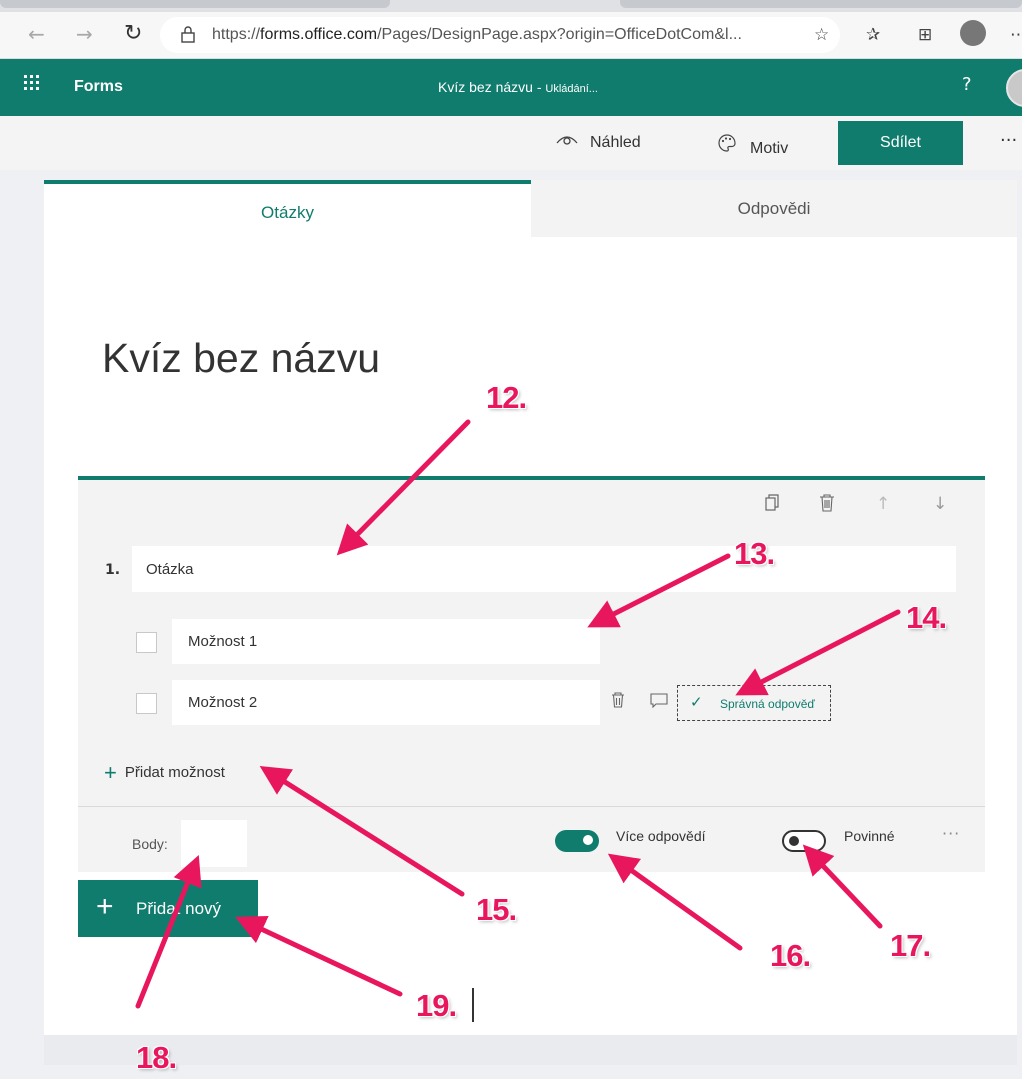 This screenshot has width=1022, height=1079. Describe the element at coordinates (790, 955) in the screenshot. I see `annotation-16: 16.` at that location.